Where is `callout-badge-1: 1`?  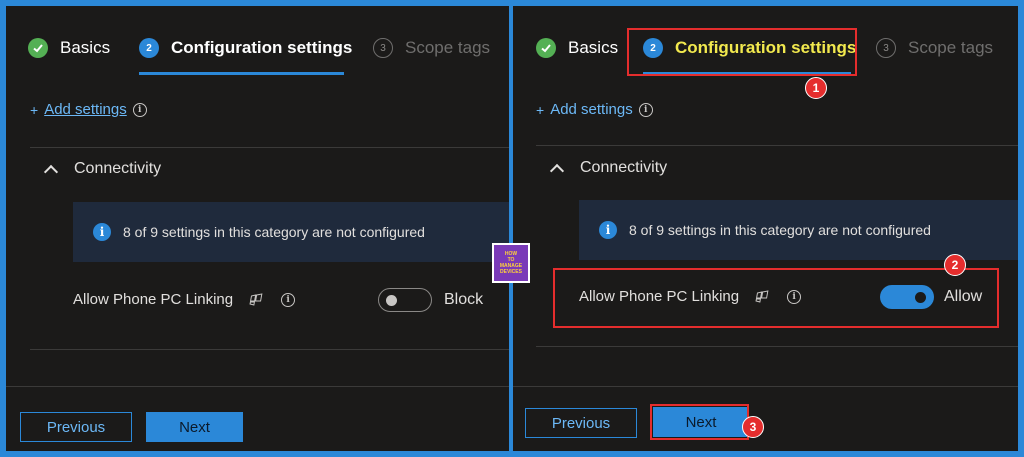
callout-badge-1: 1 is located at coordinates (816, 88).